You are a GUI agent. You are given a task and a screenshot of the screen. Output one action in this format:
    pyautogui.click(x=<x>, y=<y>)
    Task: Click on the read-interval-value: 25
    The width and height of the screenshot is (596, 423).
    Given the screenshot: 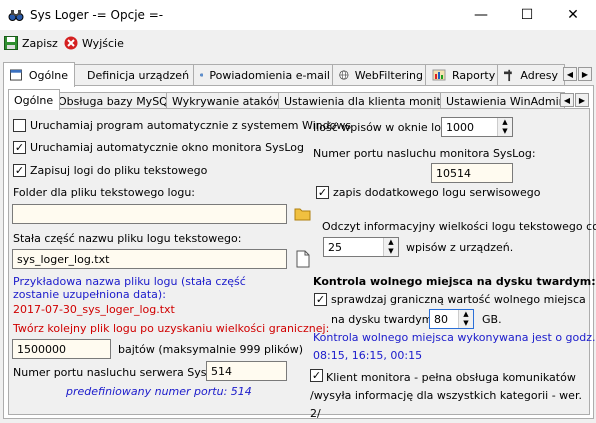 What is the action you would take?
    pyautogui.click(x=335, y=247)
    